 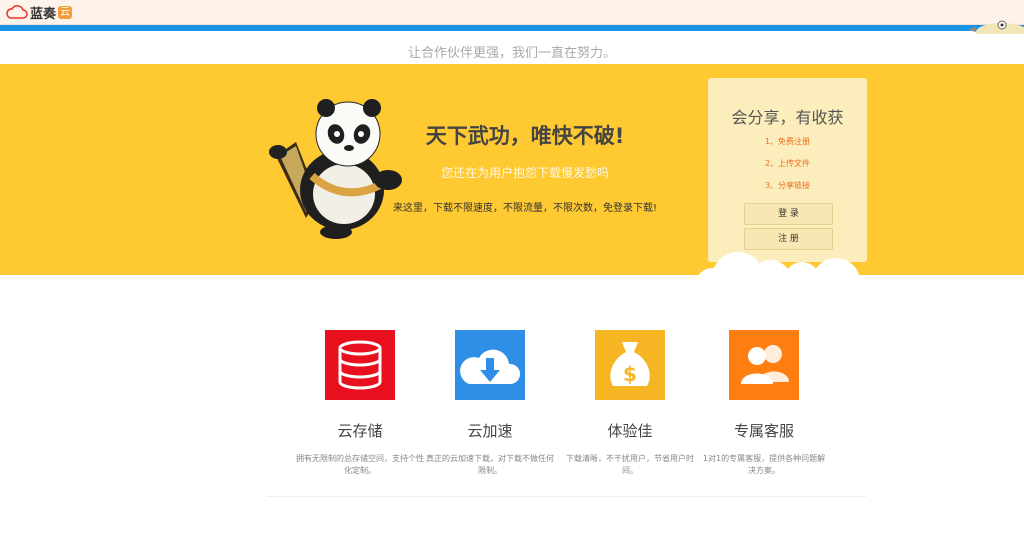 What do you see at coordinates (525, 136) in the screenshot?
I see `banner-headline: 天下武功，唯快不破!` at bounding box center [525, 136].